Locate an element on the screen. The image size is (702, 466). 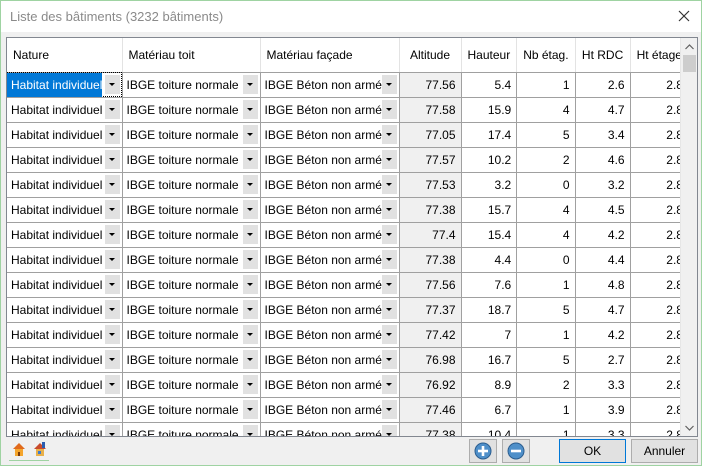
house-icon is located at coordinates (19, 449).